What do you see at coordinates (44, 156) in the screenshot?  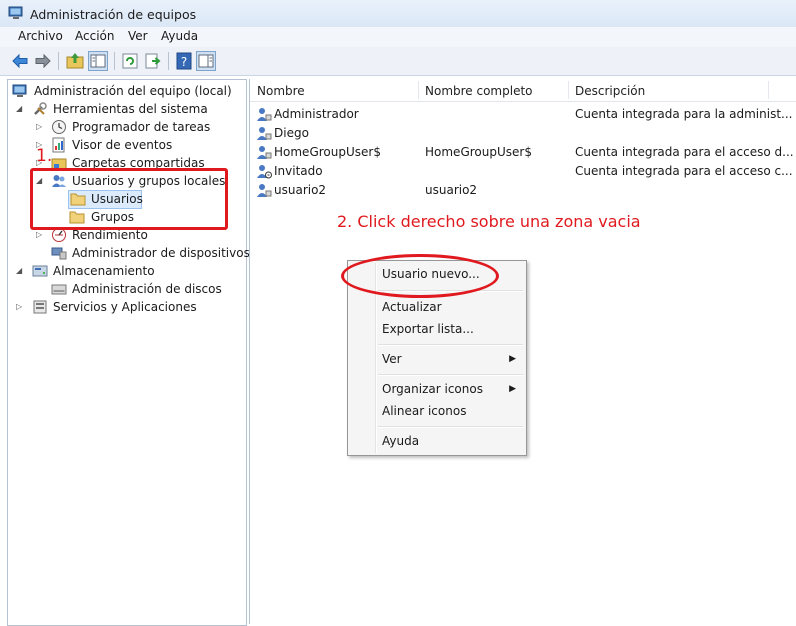 I see `annotation-step-1: 1.` at bounding box center [44, 156].